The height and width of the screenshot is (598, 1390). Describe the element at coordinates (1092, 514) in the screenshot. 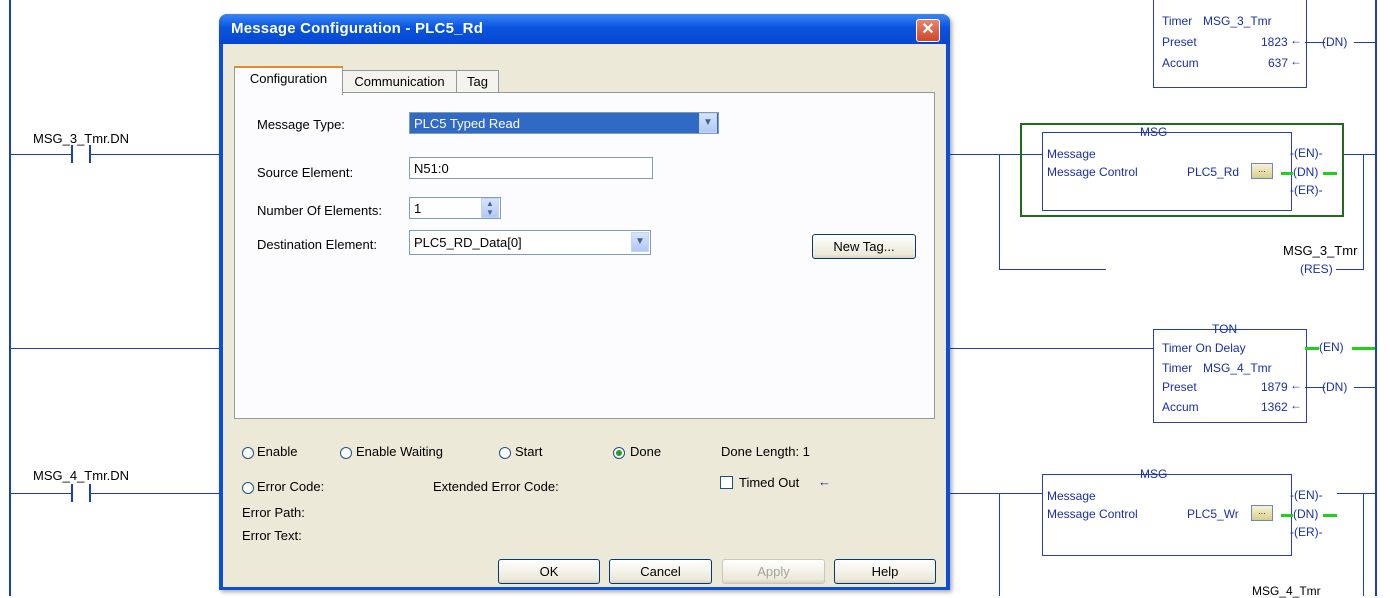

I see `msg2-control-label: Message Control` at that location.